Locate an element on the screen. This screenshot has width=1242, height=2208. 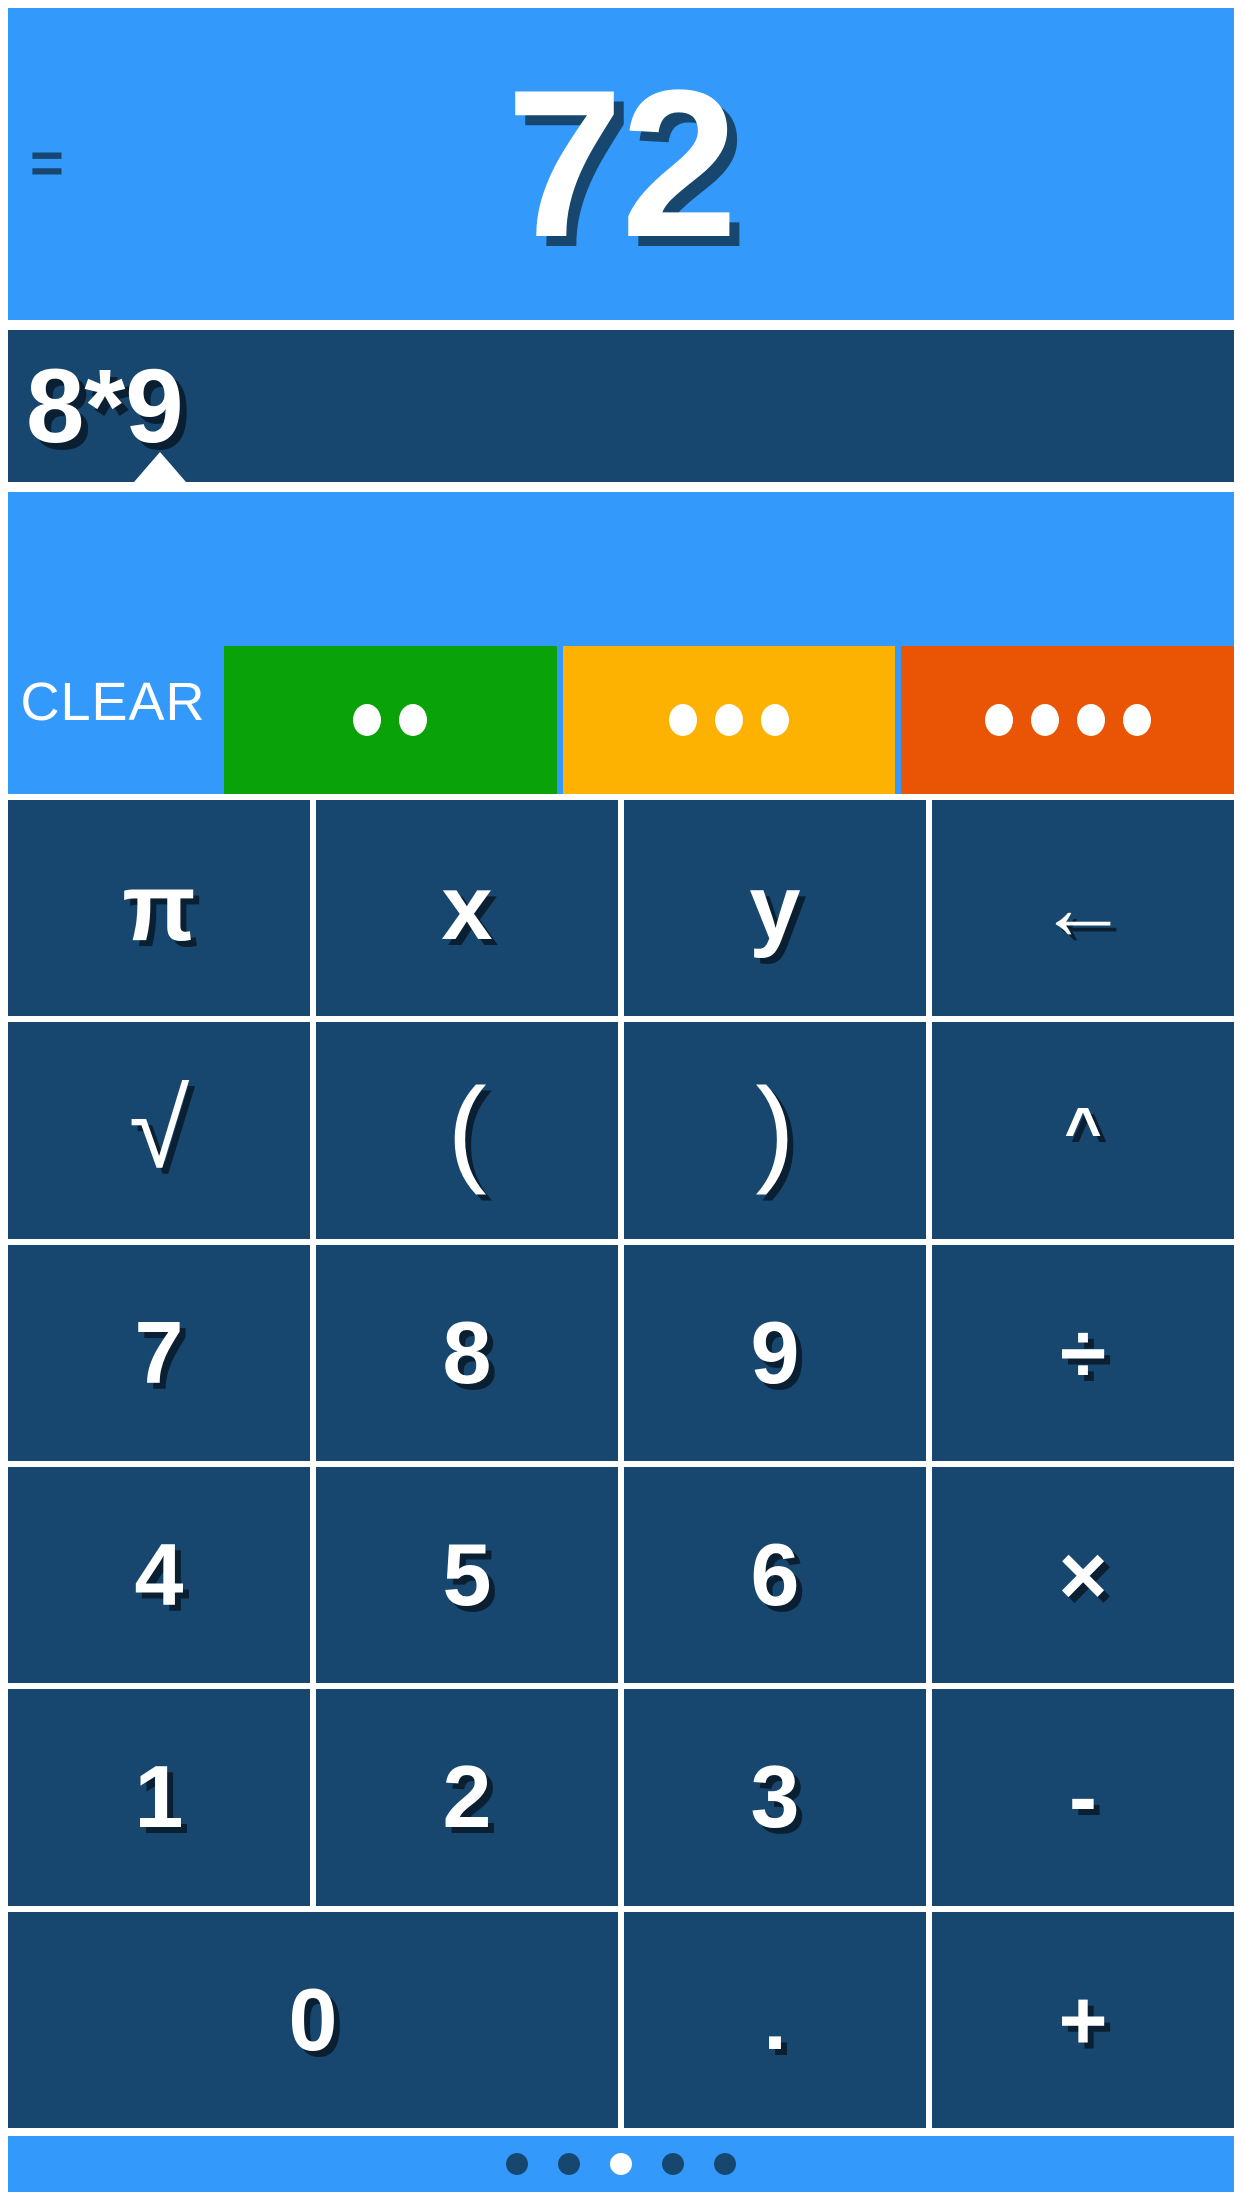
caret-triangle-icon is located at coordinates (160, 467).